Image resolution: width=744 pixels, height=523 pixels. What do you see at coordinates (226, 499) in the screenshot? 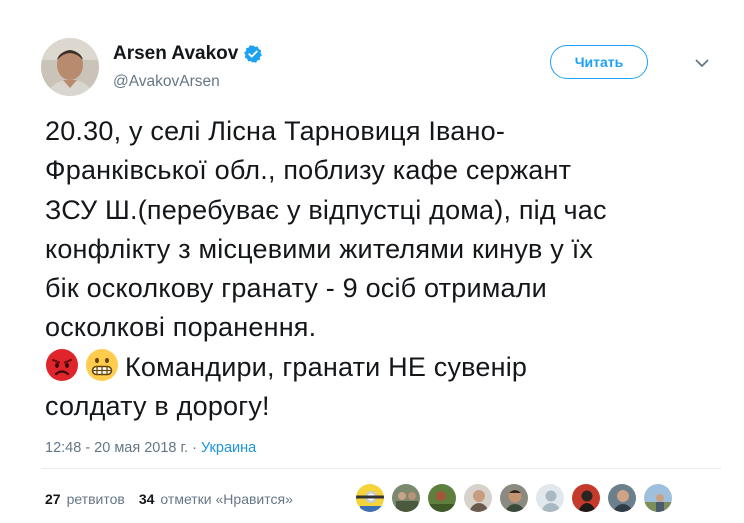
I see `likes-label: отметки «Нравится»` at bounding box center [226, 499].